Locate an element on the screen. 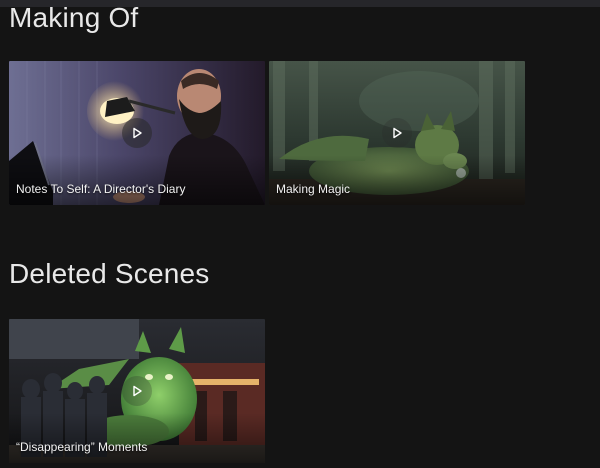 Image resolution: width=600 pixels, height=468 pixels. video-card-making-magic: Making Magic is located at coordinates (397, 133).